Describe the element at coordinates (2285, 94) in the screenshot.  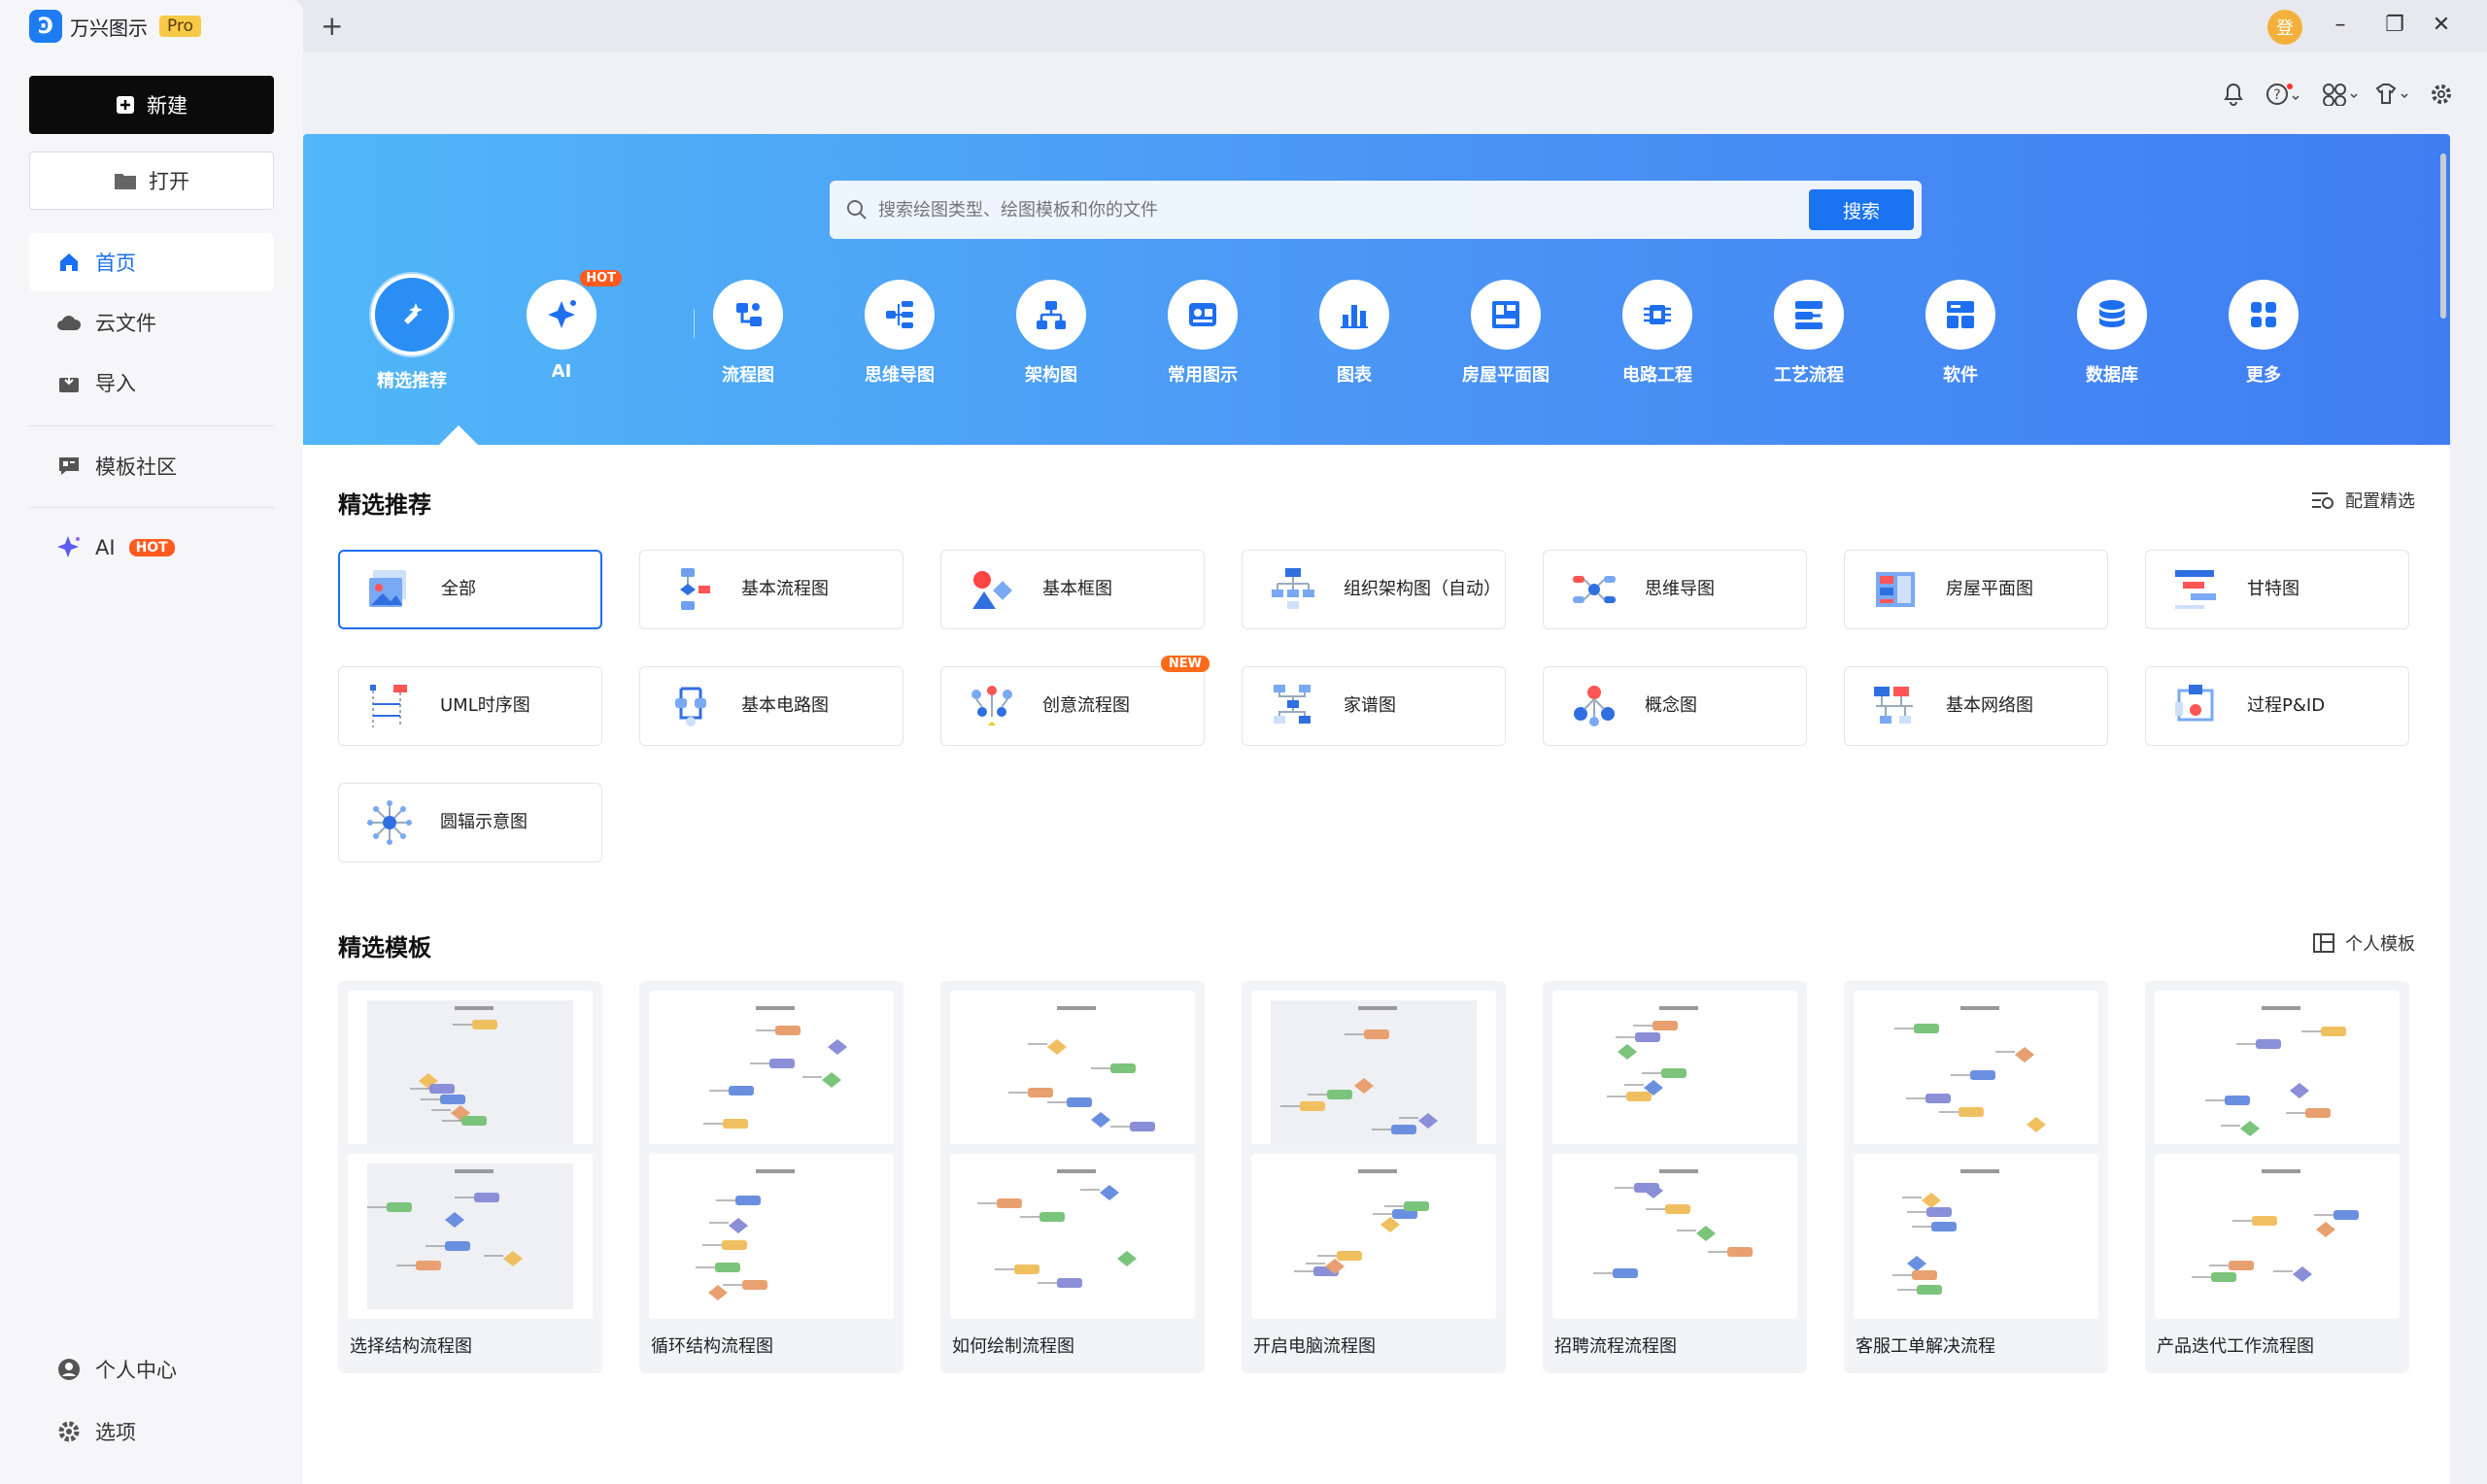
I see `help-icon: ?` at that location.